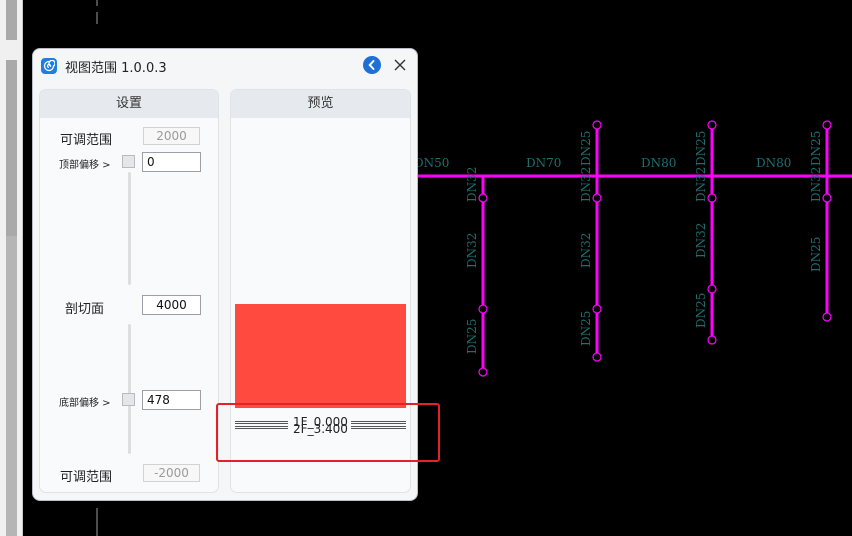 This screenshot has height=536, width=852. What do you see at coordinates (86, 140) in the screenshot?
I see `top-range-label: 可调范围` at bounding box center [86, 140].